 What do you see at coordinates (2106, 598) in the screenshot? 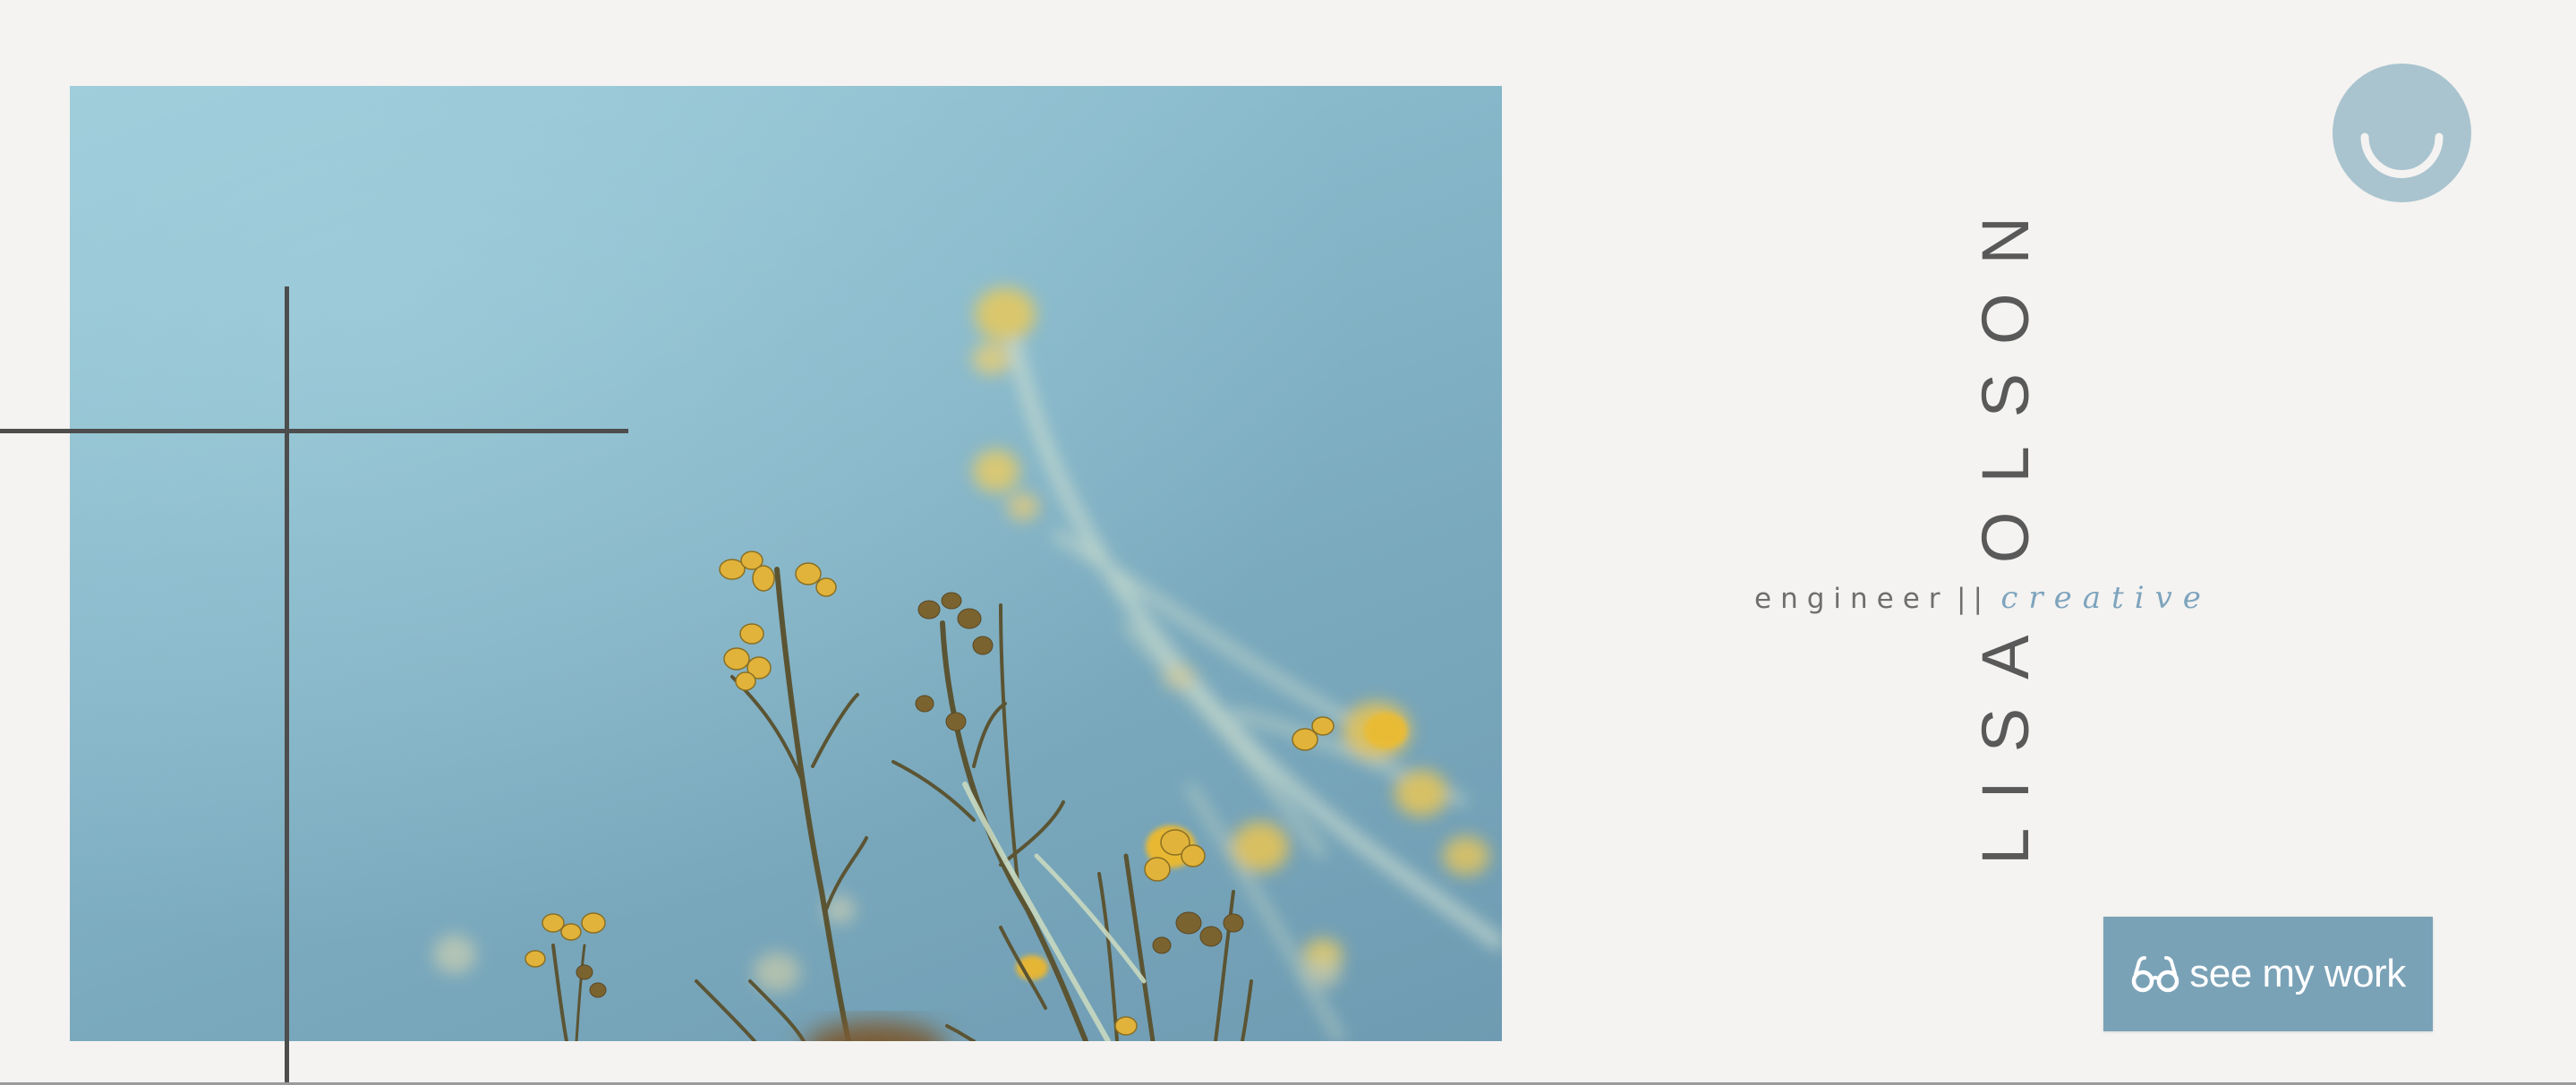
I see `tagline-creative: creative` at bounding box center [2106, 598].